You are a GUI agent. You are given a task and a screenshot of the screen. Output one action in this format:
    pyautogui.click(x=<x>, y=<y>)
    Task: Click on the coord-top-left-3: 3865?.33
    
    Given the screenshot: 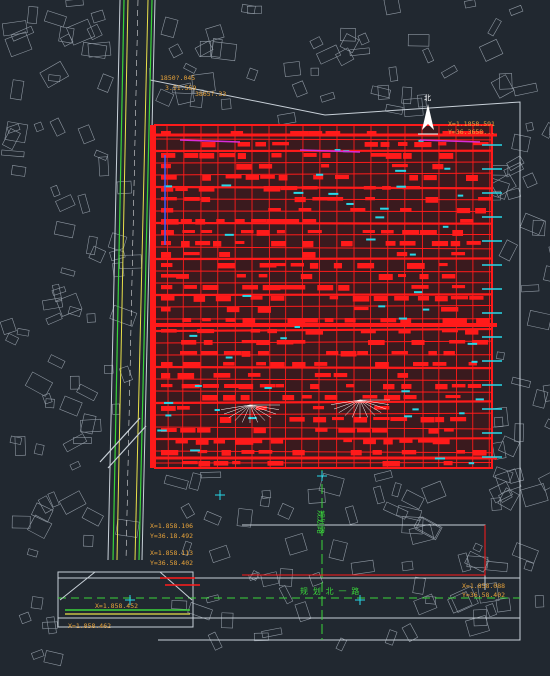 What is the action you would take?
    pyautogui.click(x=210, y=94)
    